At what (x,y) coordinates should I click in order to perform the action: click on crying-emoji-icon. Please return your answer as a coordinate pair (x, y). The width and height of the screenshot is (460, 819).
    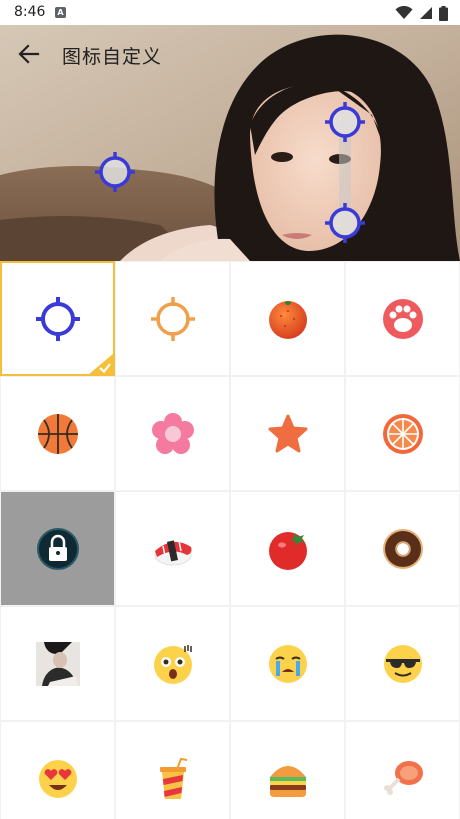
    Looking at the image, I should click on (287, 663).